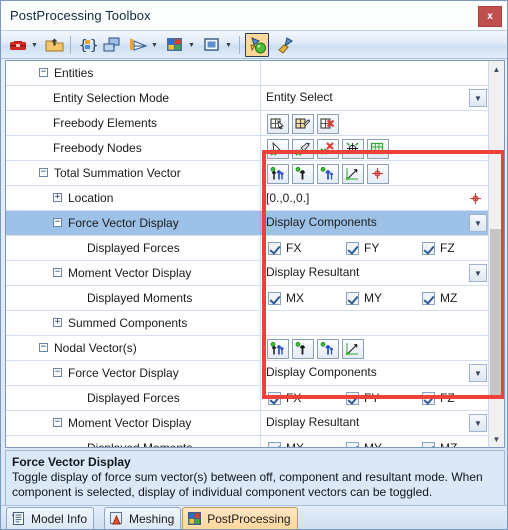  What do you see at coordinates (146, 323) in the screenshot?
I see `property-label-cell: + Summed Components` at bounding box center [146, 323].